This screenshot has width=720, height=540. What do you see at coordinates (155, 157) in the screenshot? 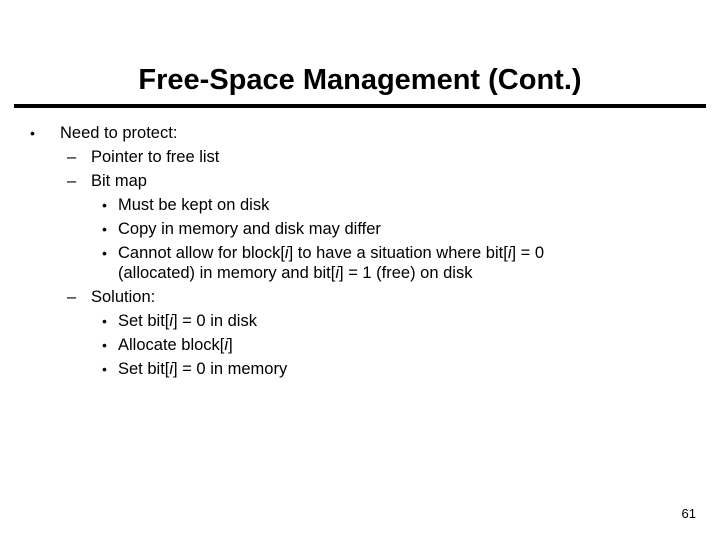
I see `bullet-pointer-to-free-list: Pointer to free list` at bounding box center [155, 157].